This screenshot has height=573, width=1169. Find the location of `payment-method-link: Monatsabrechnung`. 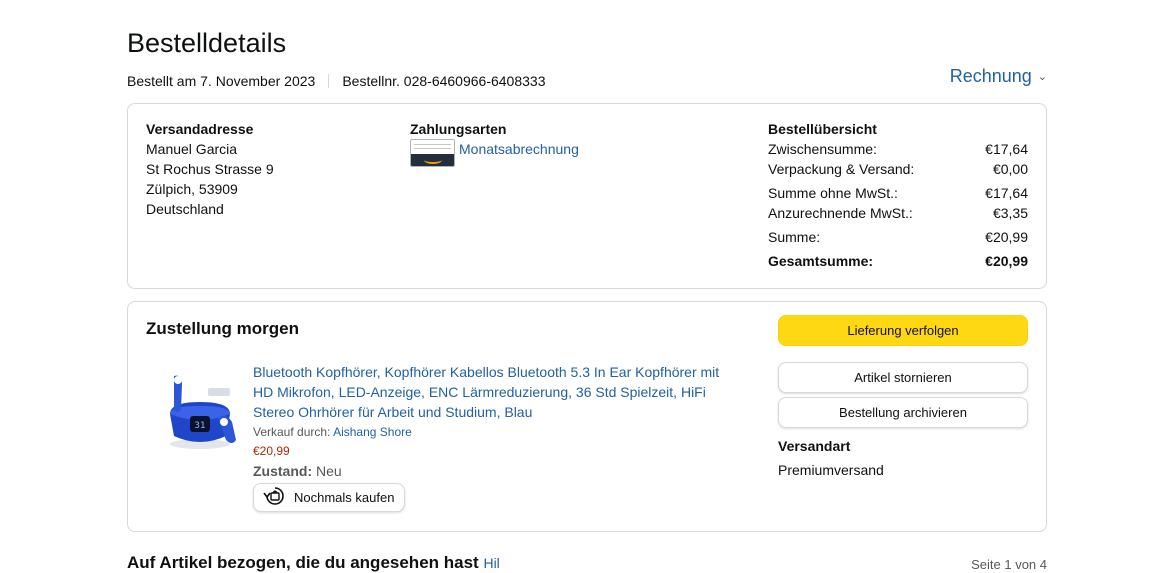

payment-method-link: Monatsabrechnung is located at coordinates (519, 149).